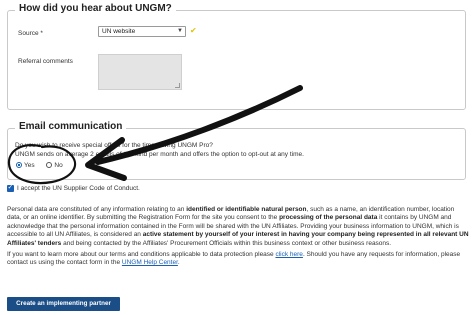  Describe the element at coordinates (193, 30) in the screenshot. I see `check-icon: ✔` at that location.